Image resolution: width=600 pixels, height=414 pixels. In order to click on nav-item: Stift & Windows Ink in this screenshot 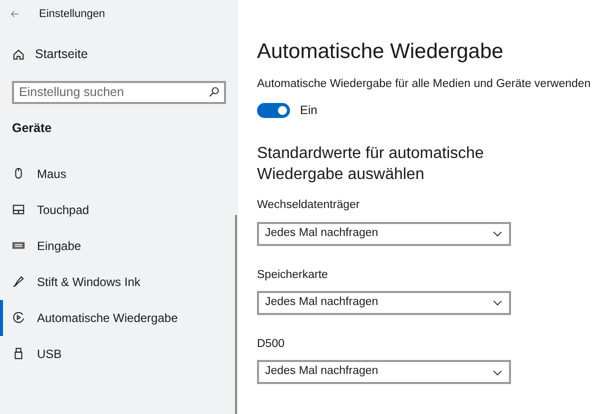, I will do `click(119, 282)`.